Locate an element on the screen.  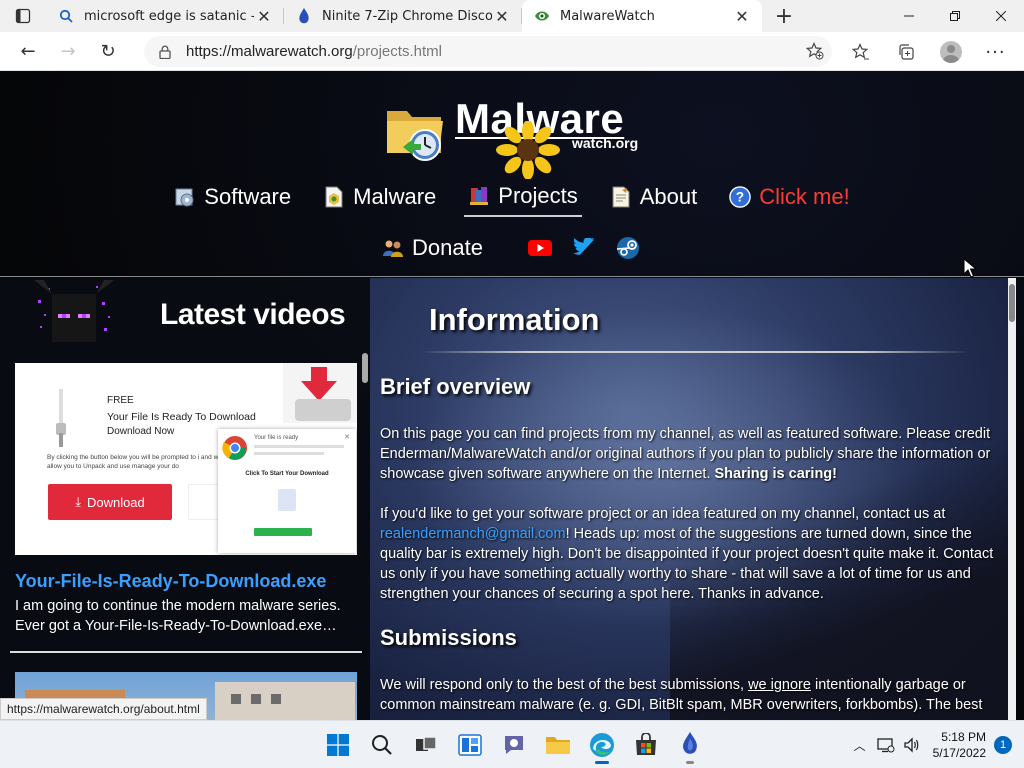
page-scrollbar-thumb is located at coordinates (1012, 303).